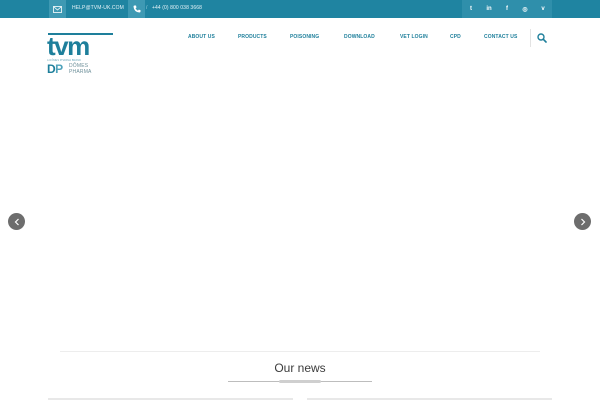 This screenshot has width=600, height=400. Describe the element at coordinates (177, 8) in the screenshot. I see `phone-link: +44 (0) 800 038 3668` at that location.